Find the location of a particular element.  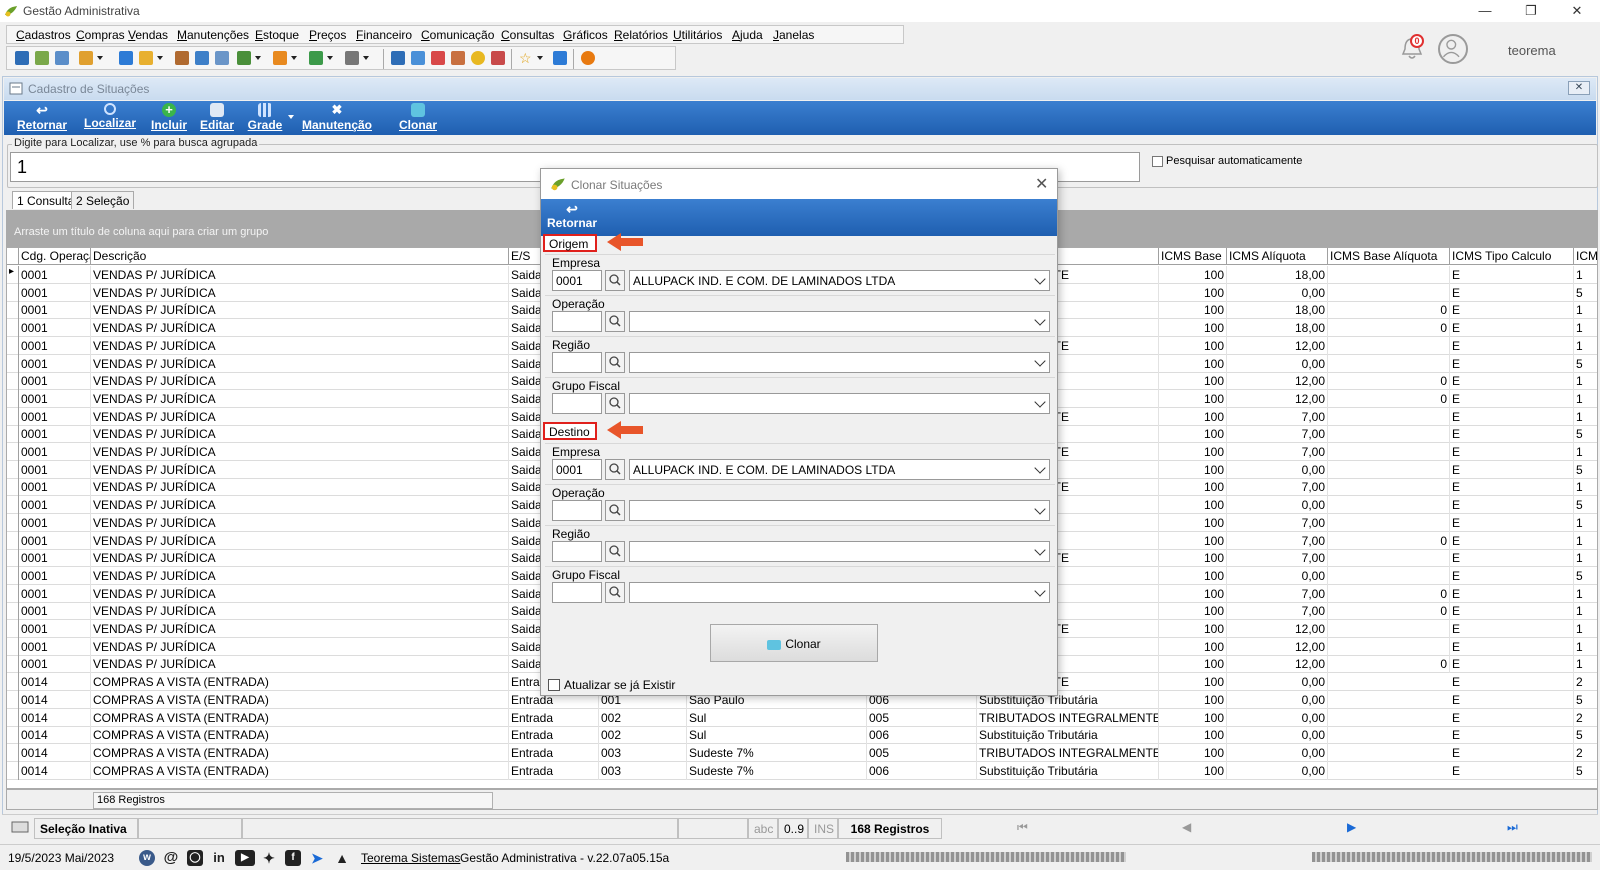

menu-manutencoes: Manutenções is located at coordinates (213, 35).